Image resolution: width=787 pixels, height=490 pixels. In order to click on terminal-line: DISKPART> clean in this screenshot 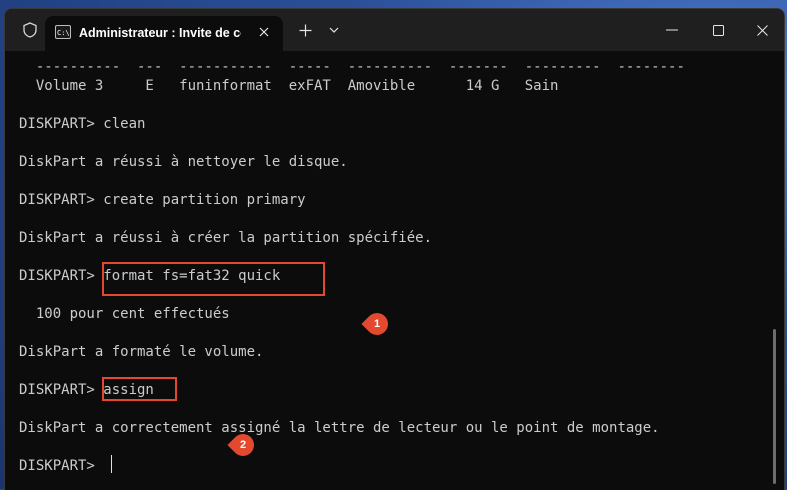, I will do `click(82, 124)`.